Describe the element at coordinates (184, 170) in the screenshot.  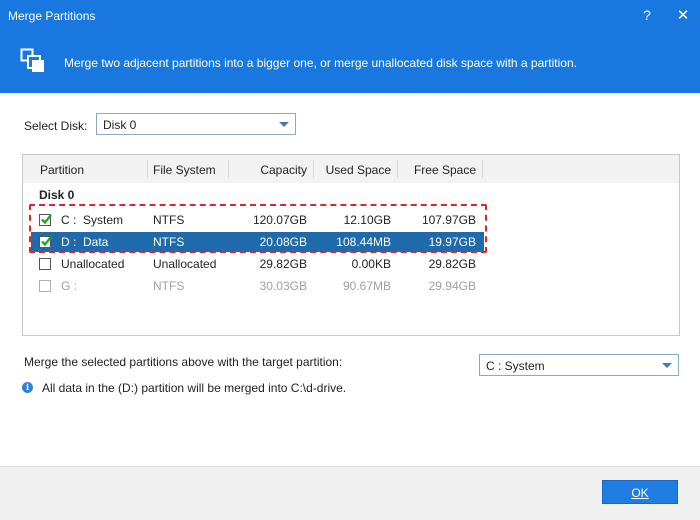
I see `column-header-file-system: File System` at that location.